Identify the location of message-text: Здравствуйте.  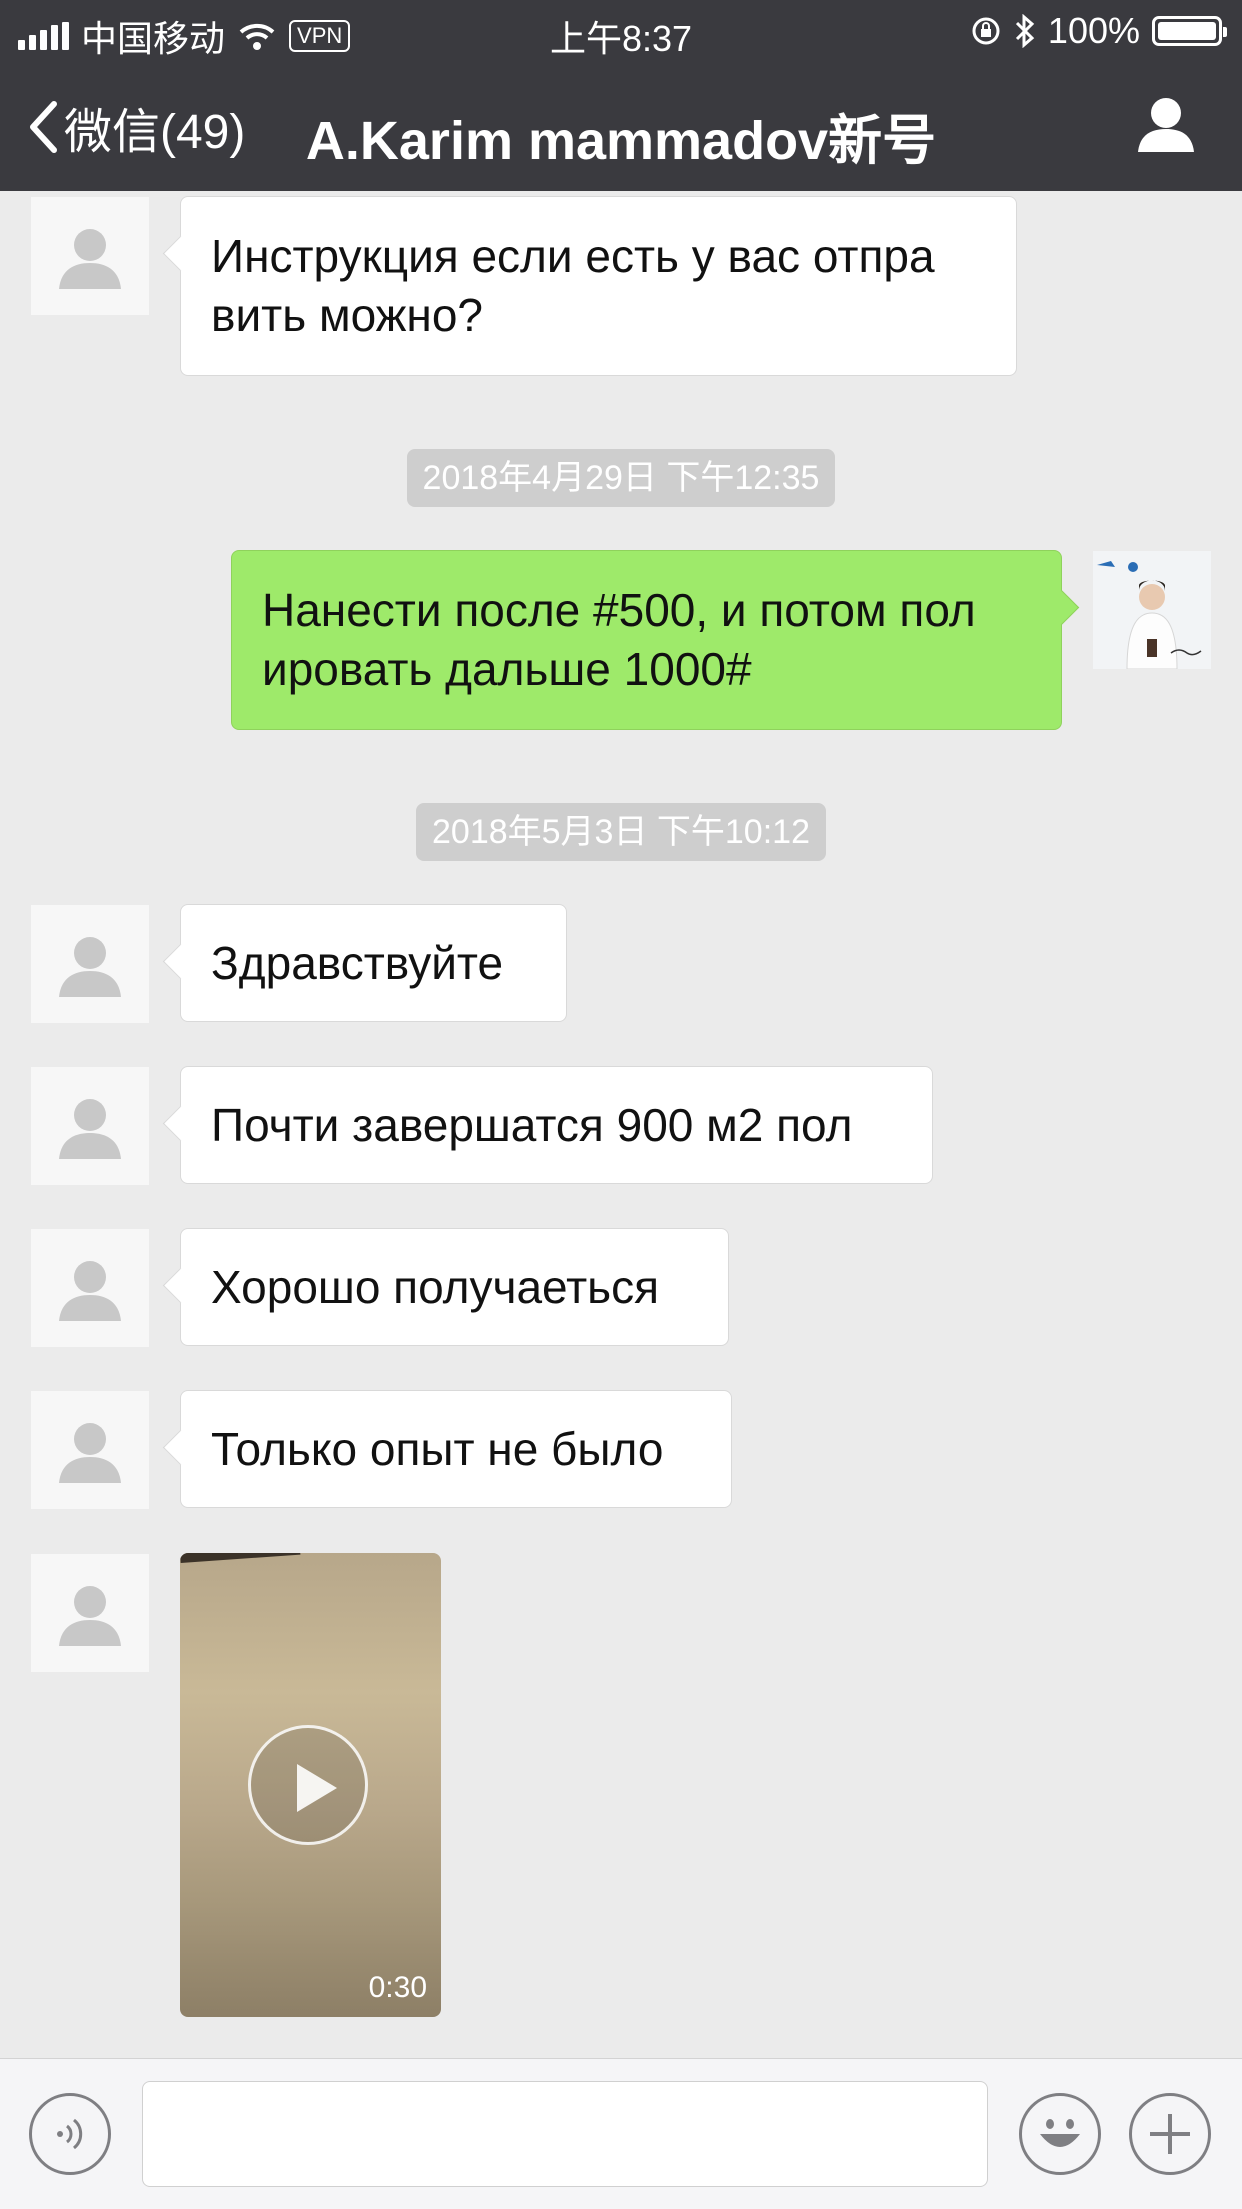
(357, 962).